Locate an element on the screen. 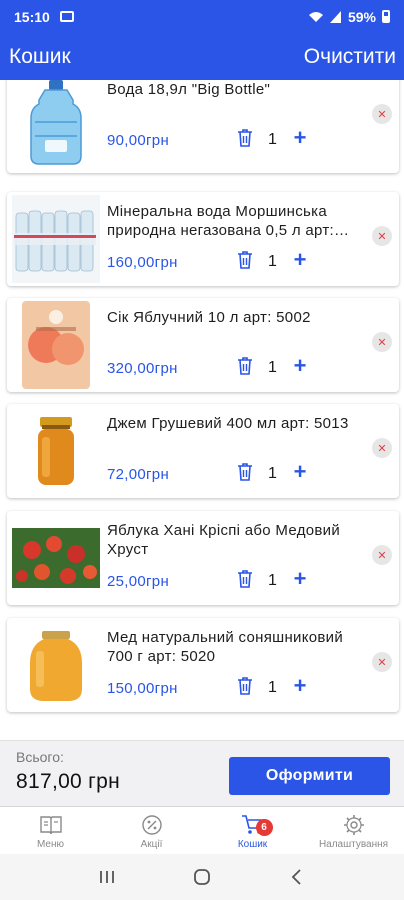 The width and height of the screenshot is (404, 900). back-icon is located at coordinates (297, 877).